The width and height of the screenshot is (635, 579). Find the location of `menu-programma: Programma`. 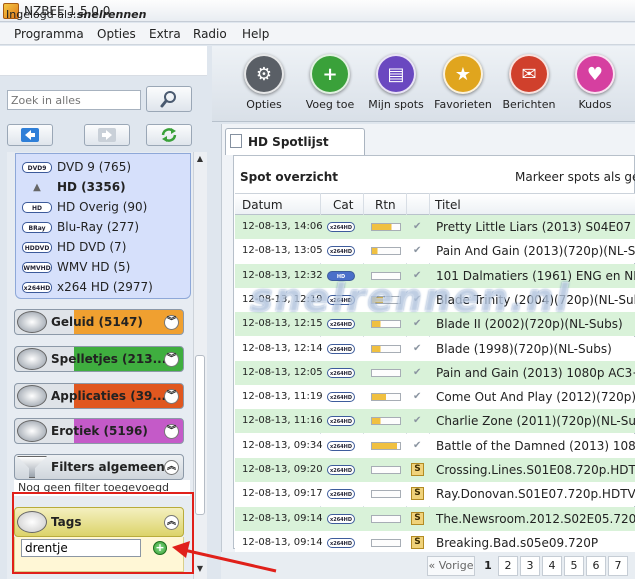

menu-programma: Programma is located at coordinates (49, 34).